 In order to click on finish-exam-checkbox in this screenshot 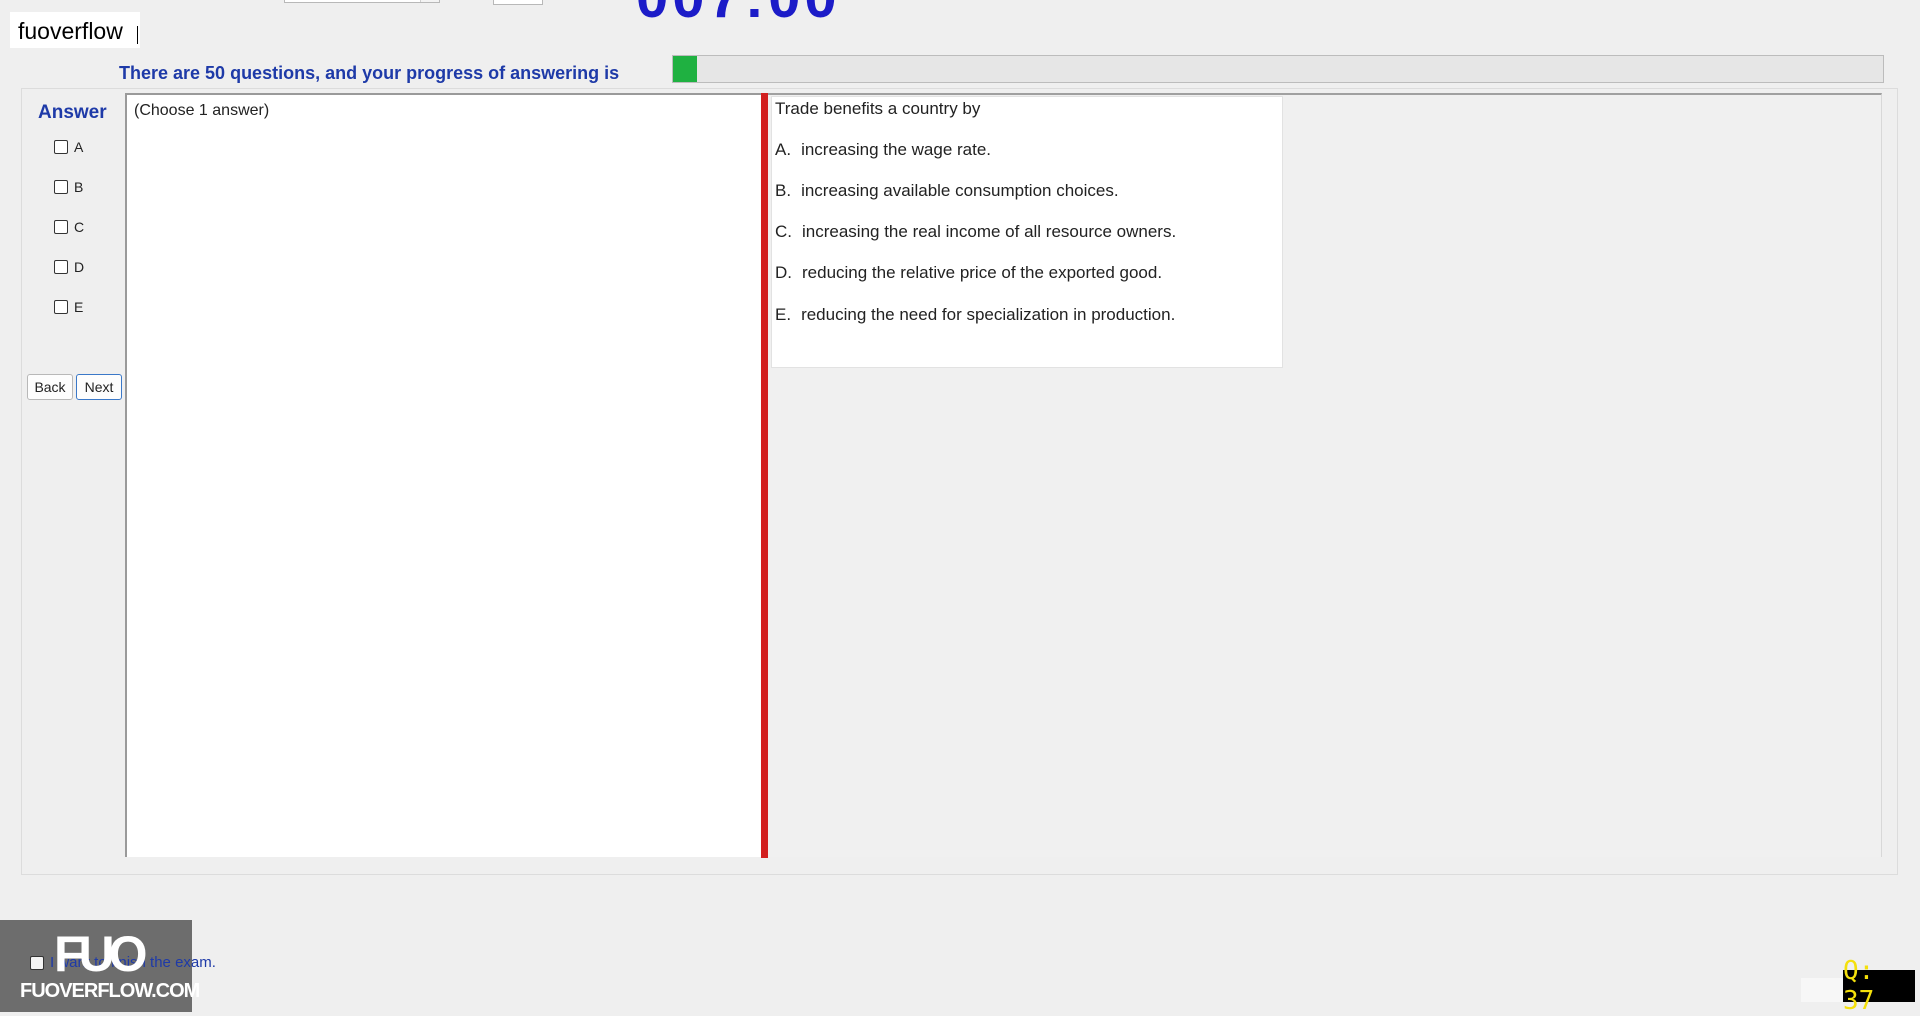, I will do `click(37, 962)`.